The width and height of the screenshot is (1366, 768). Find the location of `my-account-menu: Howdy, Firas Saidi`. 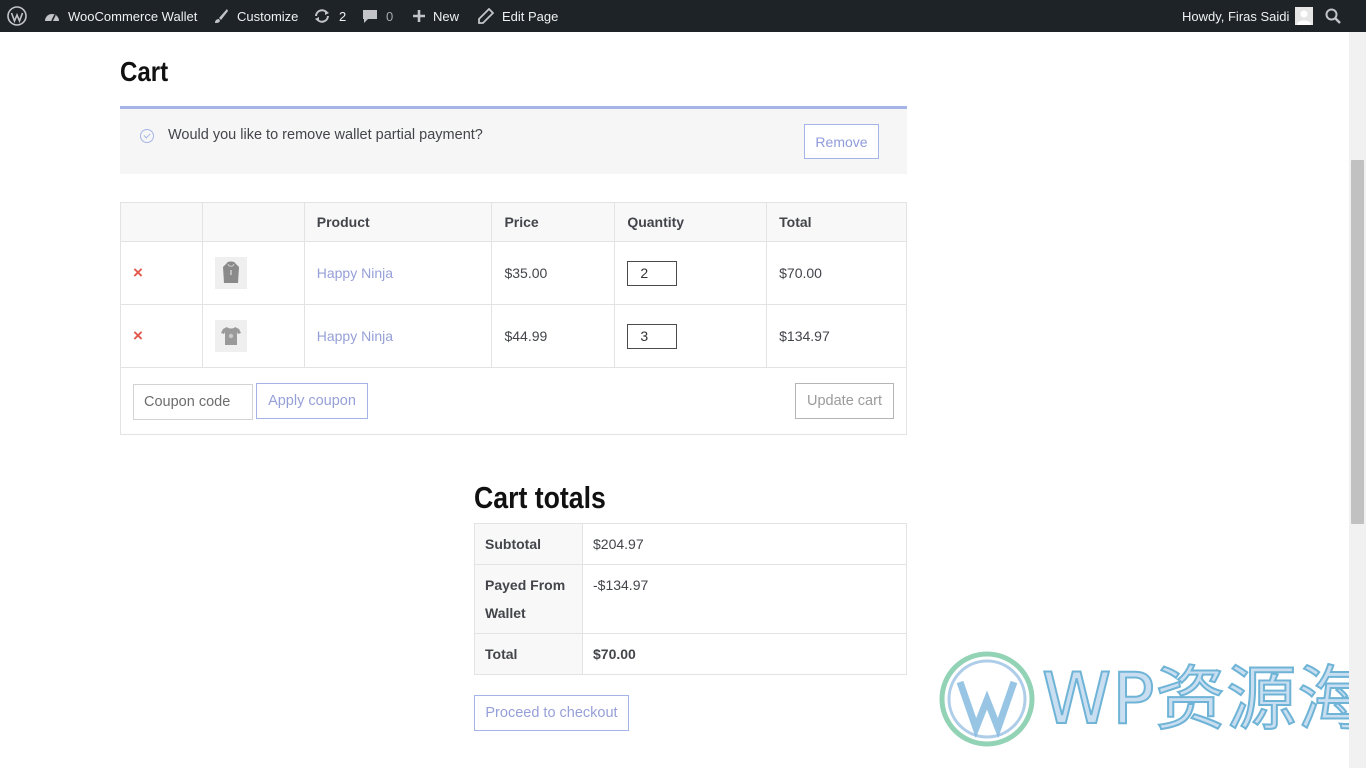

my-account-menu: Howdy, Firas Saidi is located at coordinates (1248, 16).